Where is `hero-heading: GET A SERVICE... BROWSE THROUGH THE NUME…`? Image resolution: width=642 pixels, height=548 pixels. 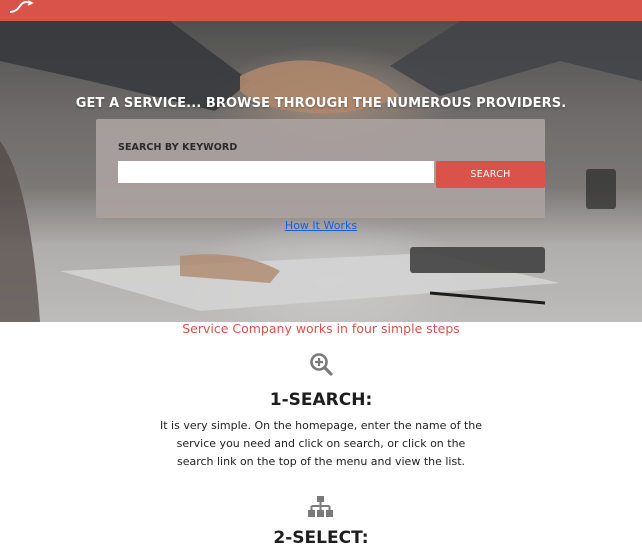
hero-heading: GET A SERVICE... BROWSE THROUGH THE NUME… is located at coordinates (321, 103).